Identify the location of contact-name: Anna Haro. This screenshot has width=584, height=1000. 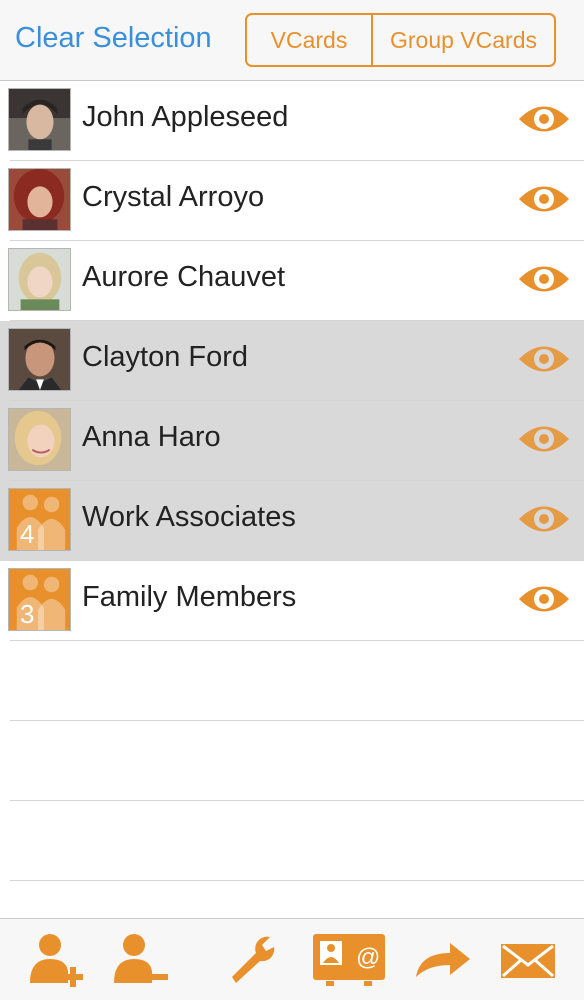
(151, 437).